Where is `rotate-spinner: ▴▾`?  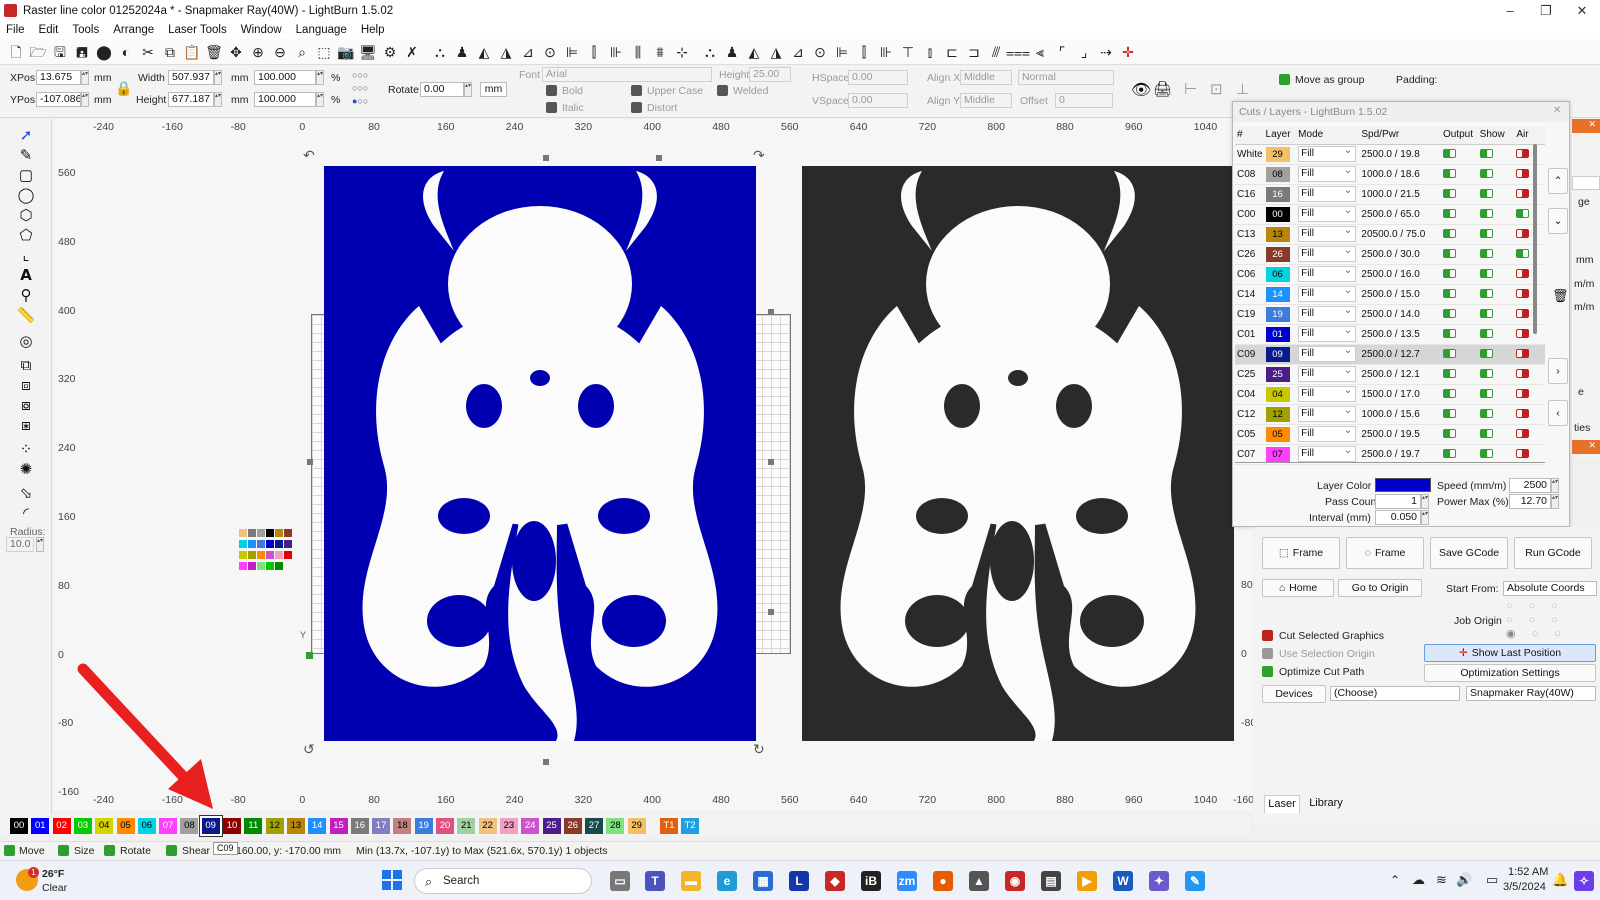 rotate-spinner: ▴▾ is located at coordinates (468, 89).